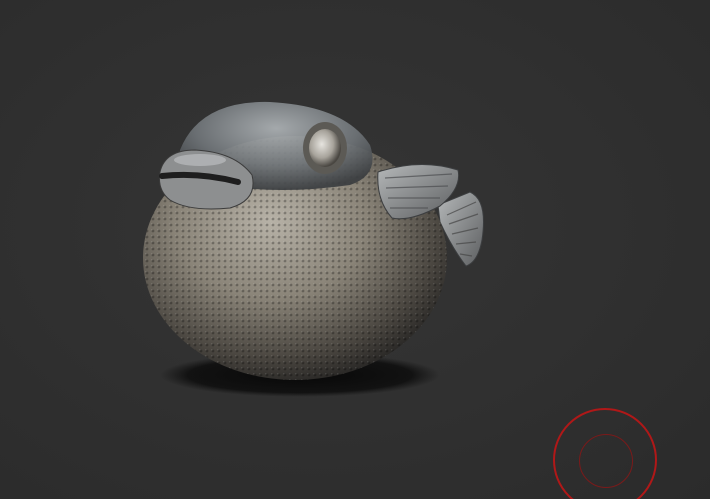 The height and width of the screenshot is (499, 710). Describe the element at coordinates (606, 461) in the screenshot. I see `brush-cursor-inner` at that location.